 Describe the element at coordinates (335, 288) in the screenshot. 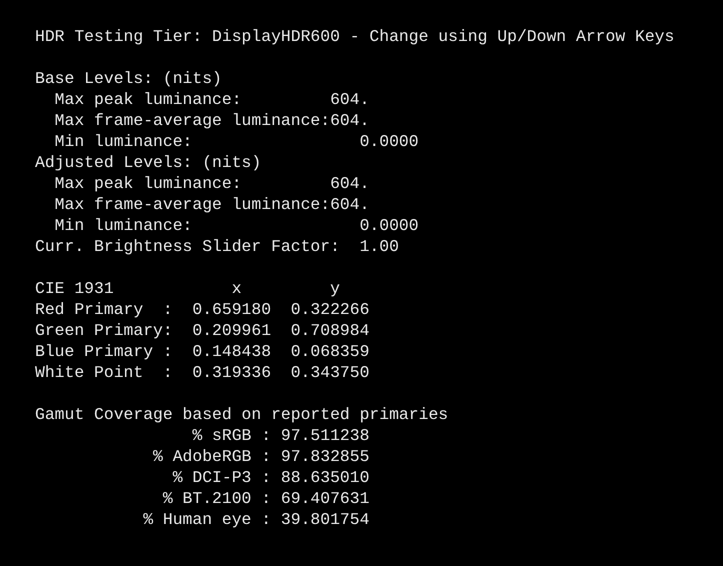

I see `column-header: y` at that location.